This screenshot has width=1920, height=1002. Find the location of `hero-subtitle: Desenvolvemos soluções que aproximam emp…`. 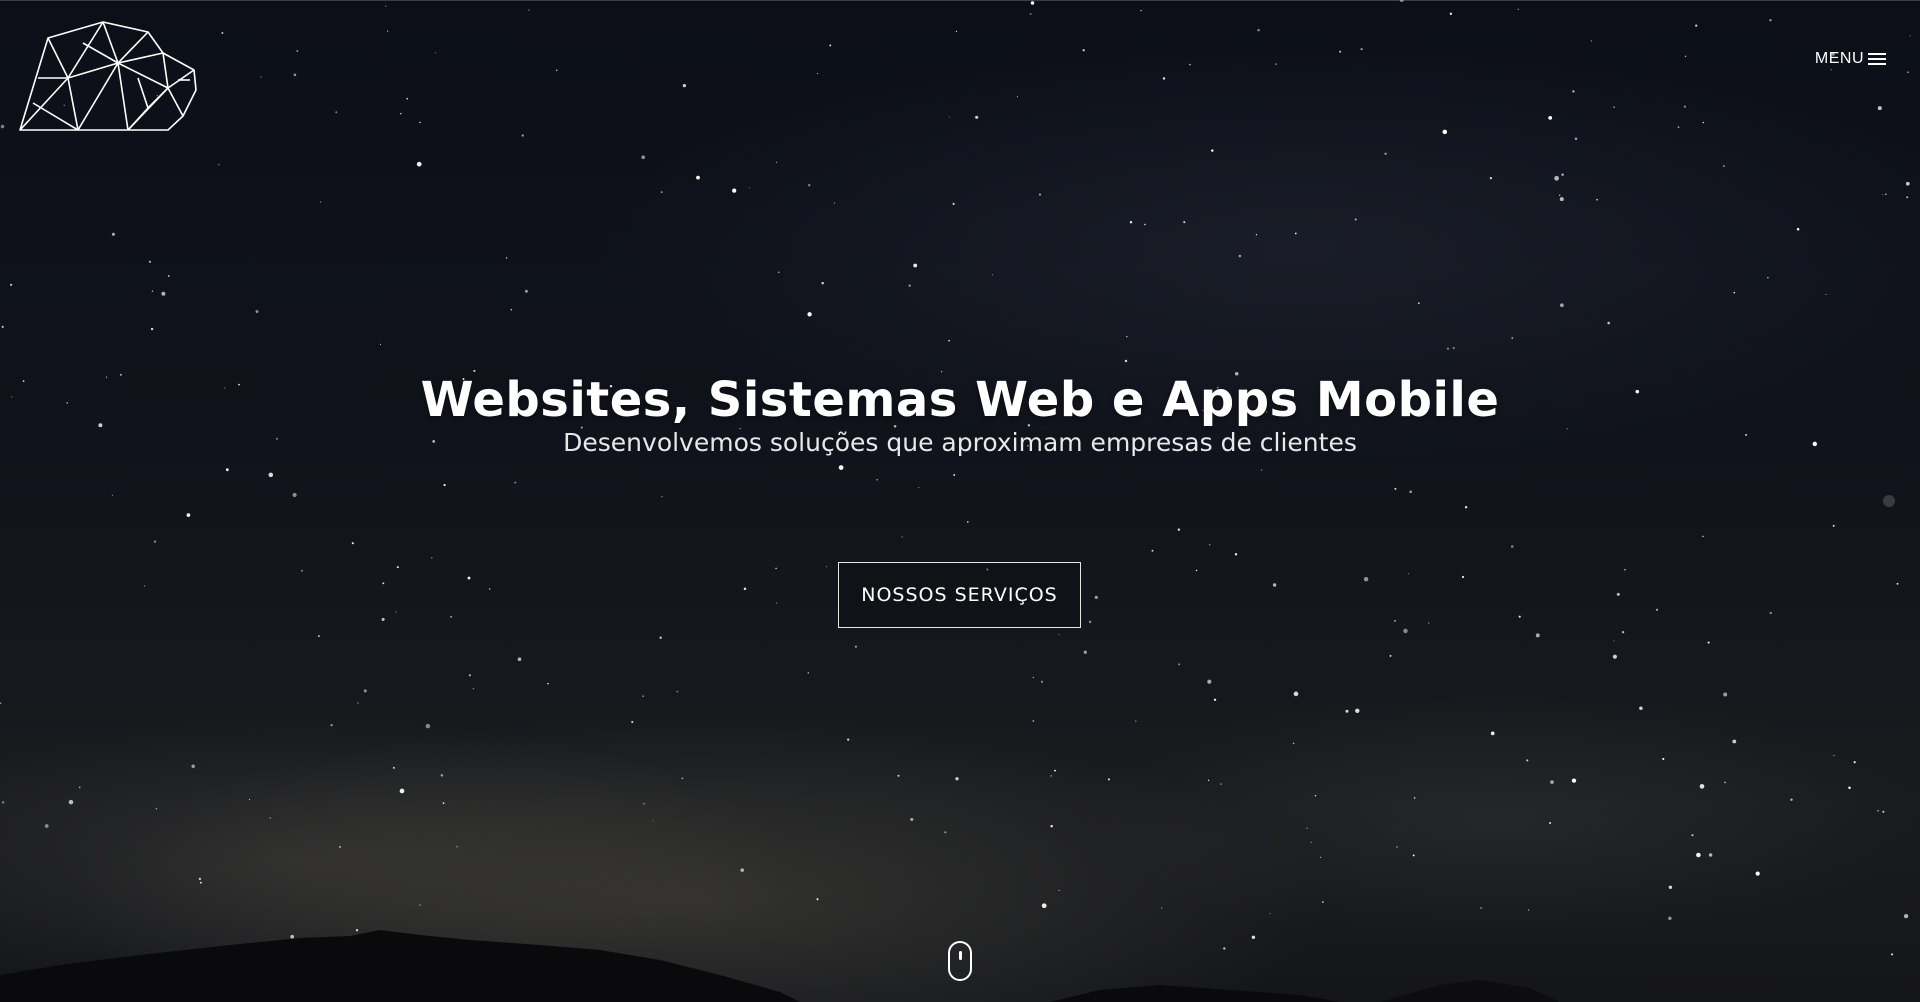

hero-subtitle: Desenvolvemos soluções que aproximam emp… is located at coordinates (960, 442).